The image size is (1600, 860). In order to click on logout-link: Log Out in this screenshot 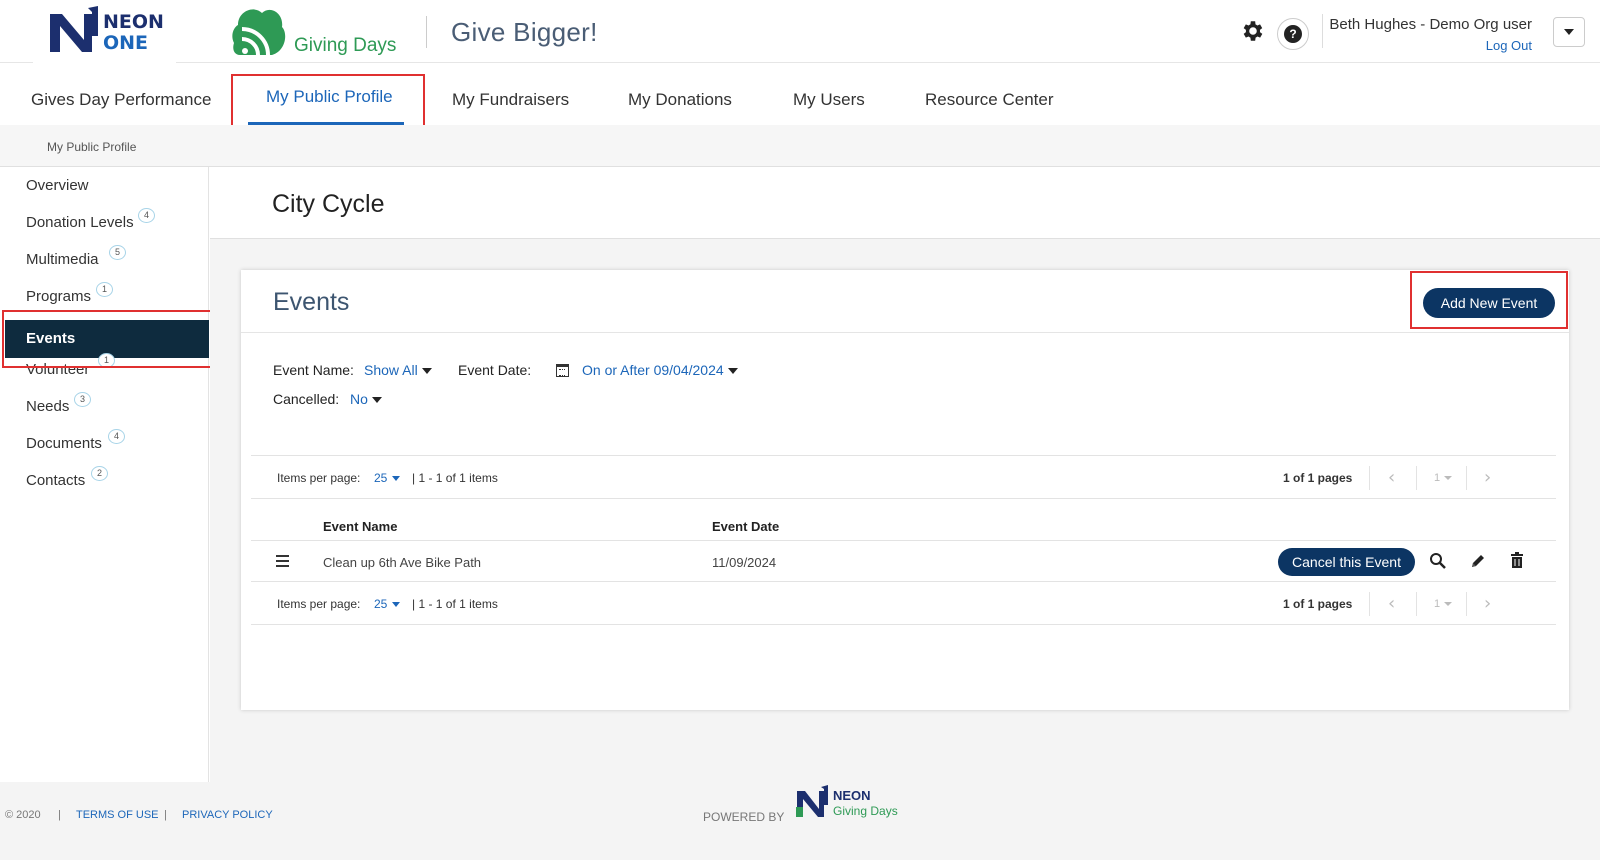, I will do `click(1509, 45)`.